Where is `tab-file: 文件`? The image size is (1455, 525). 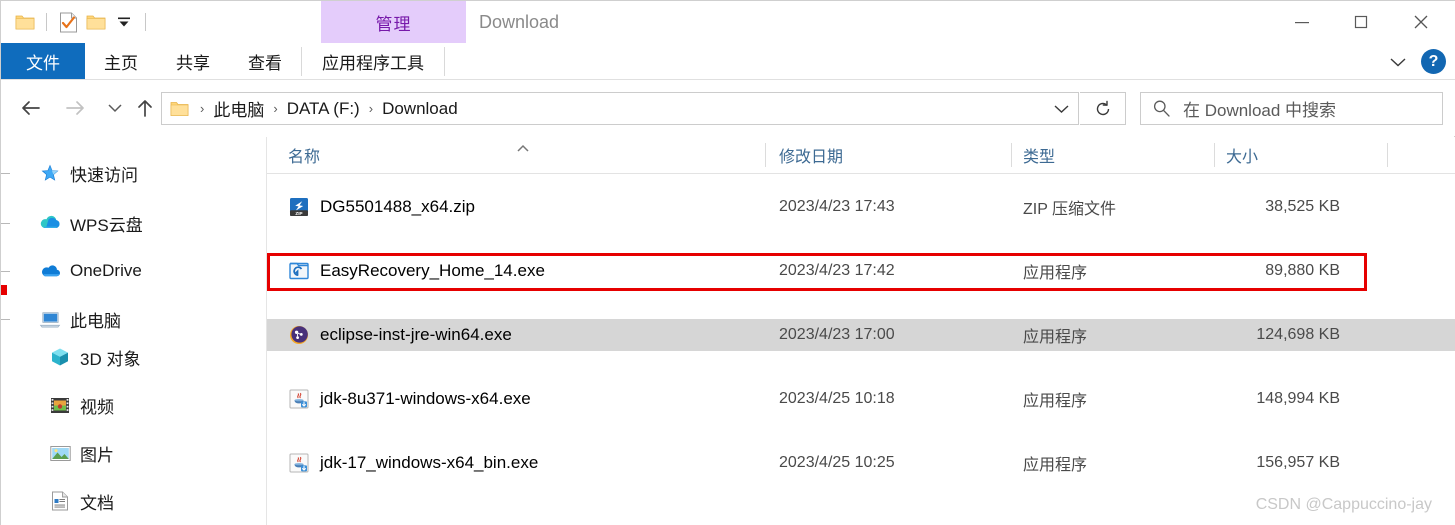 tab-file: 文件 is located at coordinates (43, 61).